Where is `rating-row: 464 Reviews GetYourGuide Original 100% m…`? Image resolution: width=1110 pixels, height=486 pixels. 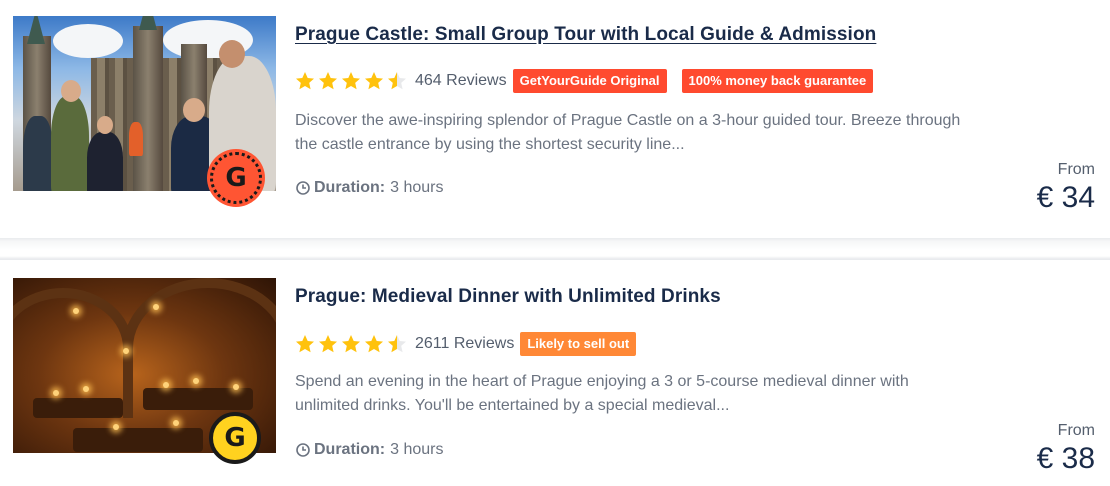 rating-row: 464 Reviews GetYourGuide Original 100% m… is located at coordinates (591, 81).